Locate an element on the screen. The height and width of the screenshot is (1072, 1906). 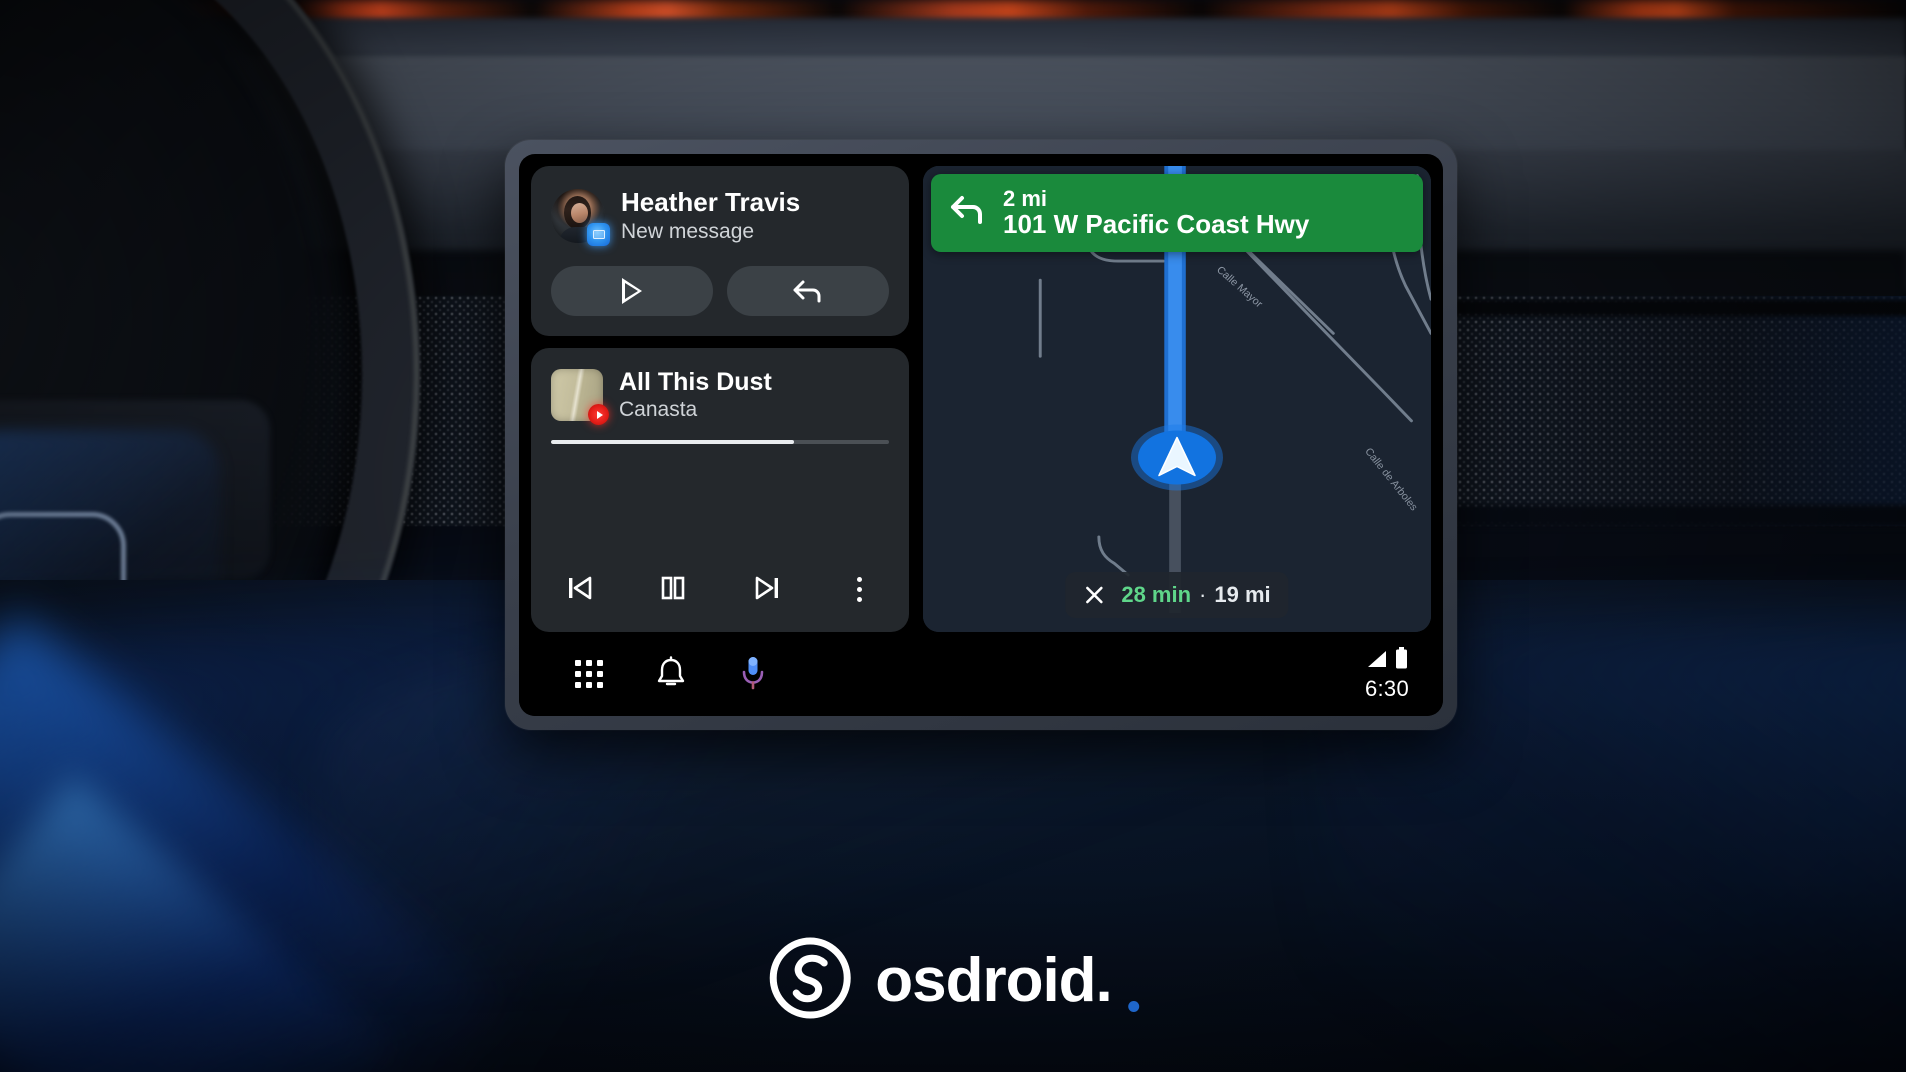
navigation-distance: 2 mi is located at coordinates (1025, 198).